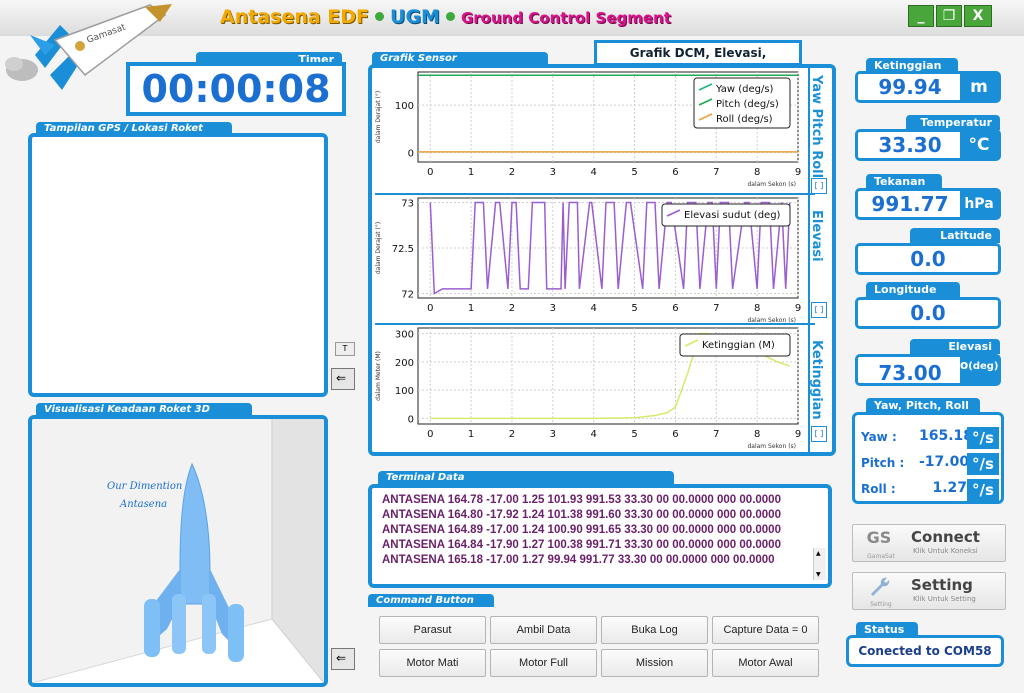 The height and width of the screenshot is (693, 1024). Describe the element at coordinates (295, 17) in the screenshot. I see `title-antasena: Antasena EDF` at that location.